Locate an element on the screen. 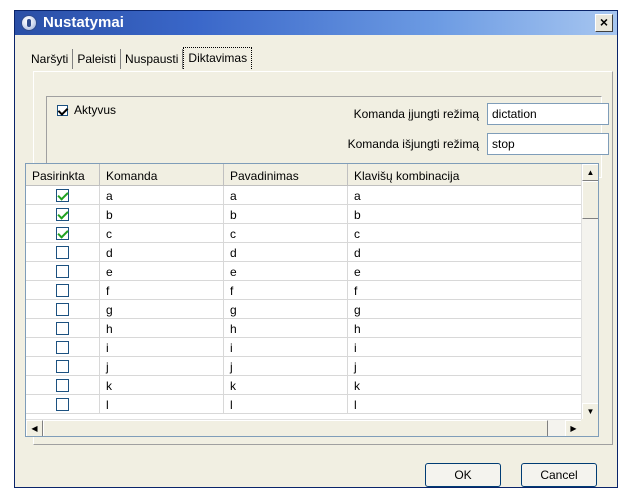 The width and height of the screenshot is (620, 498). disable-command-row: Komanda išjungti režimą is located at coordinates (478, 144).